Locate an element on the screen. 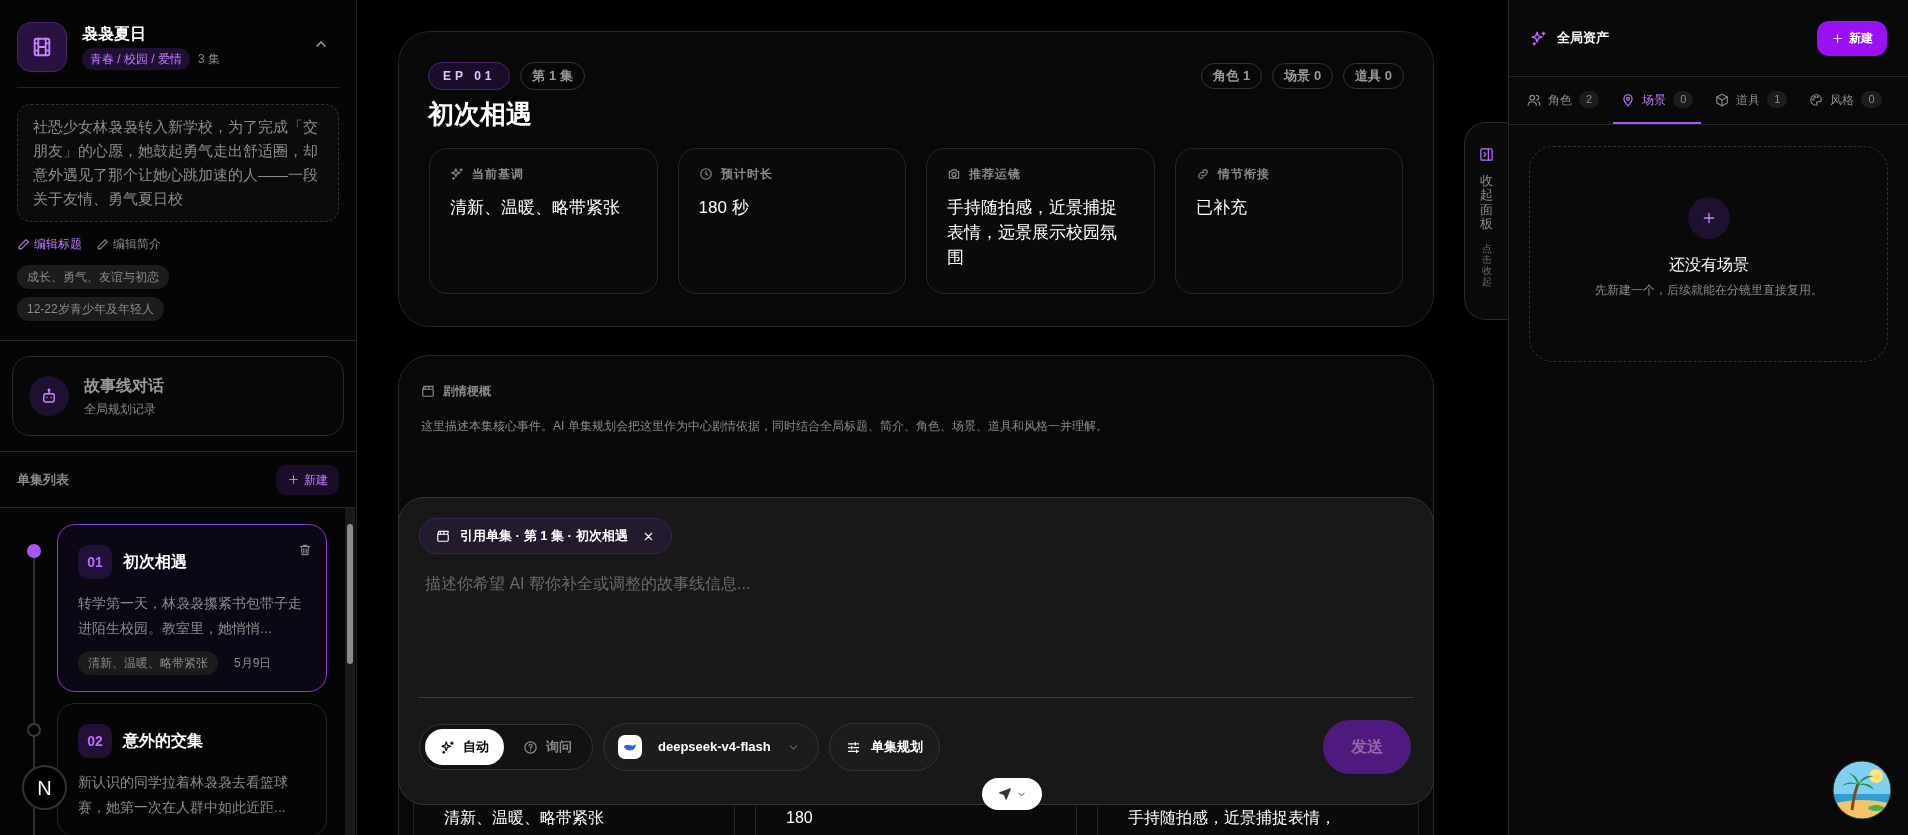  count-badge: 1 is located at coordinates (1777, 99).